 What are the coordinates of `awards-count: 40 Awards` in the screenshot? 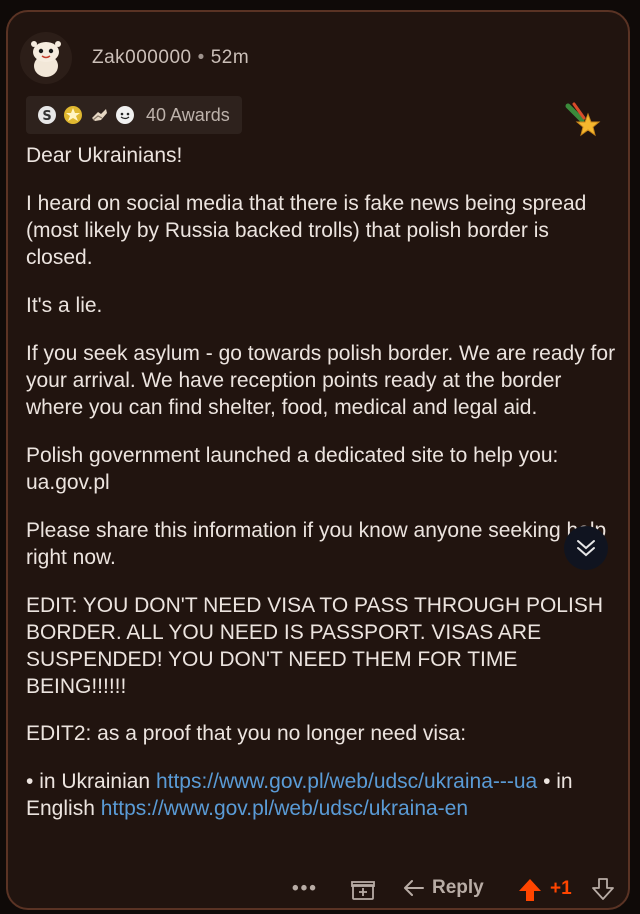 It's located at (188, 114).